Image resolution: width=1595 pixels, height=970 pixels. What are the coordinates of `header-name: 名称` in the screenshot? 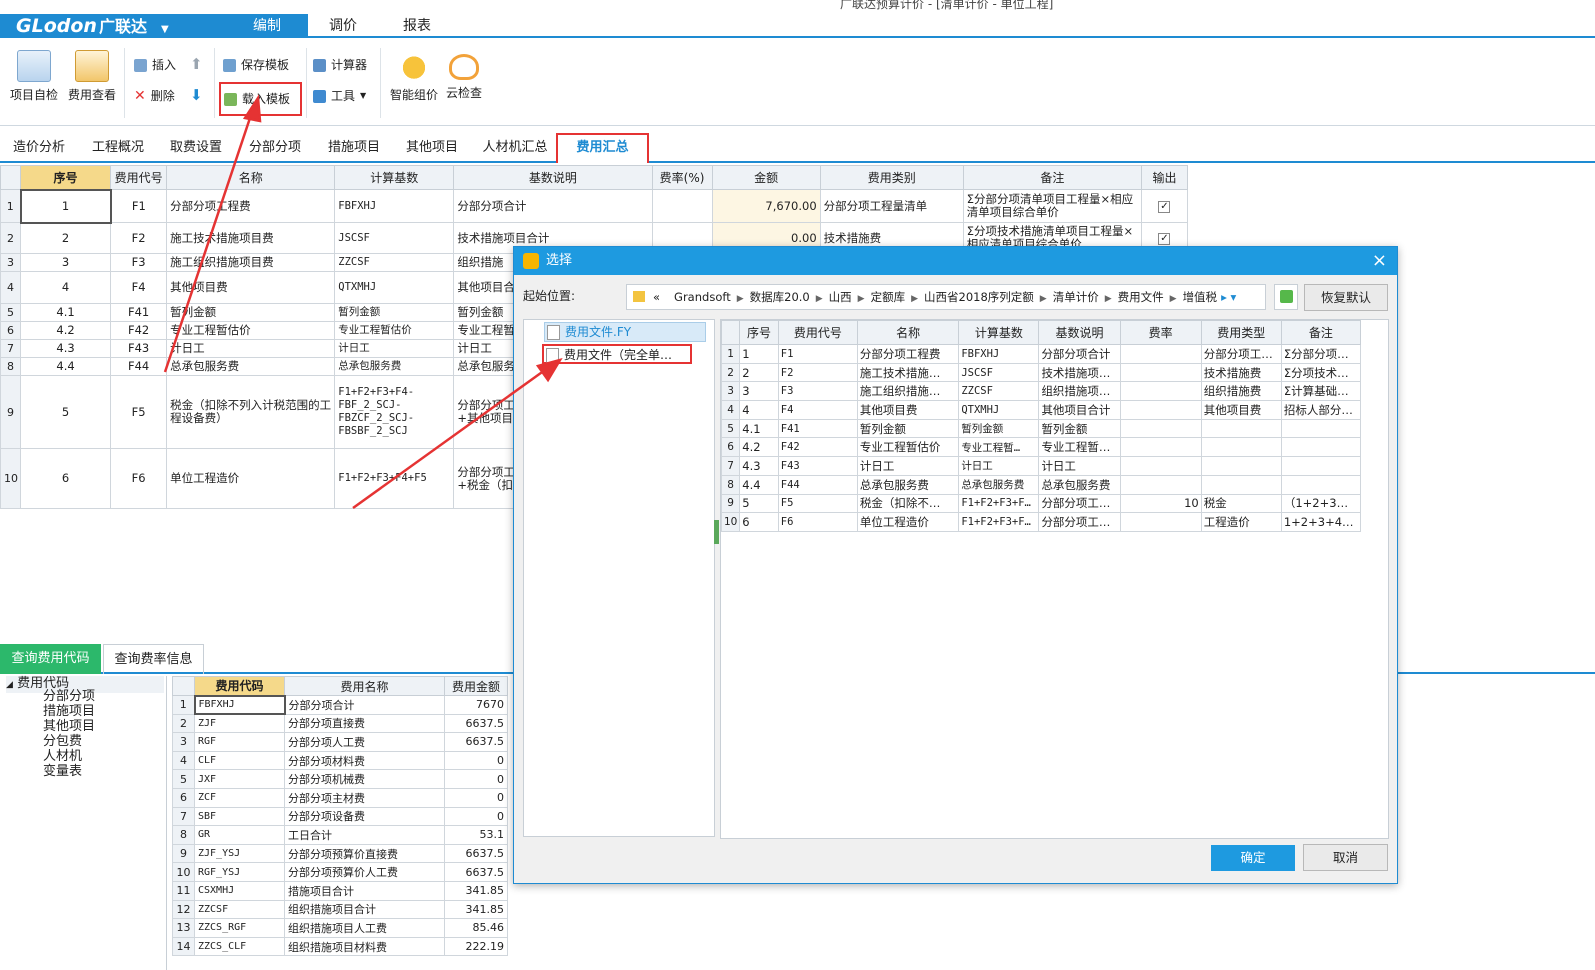 It's located at (251, 177).